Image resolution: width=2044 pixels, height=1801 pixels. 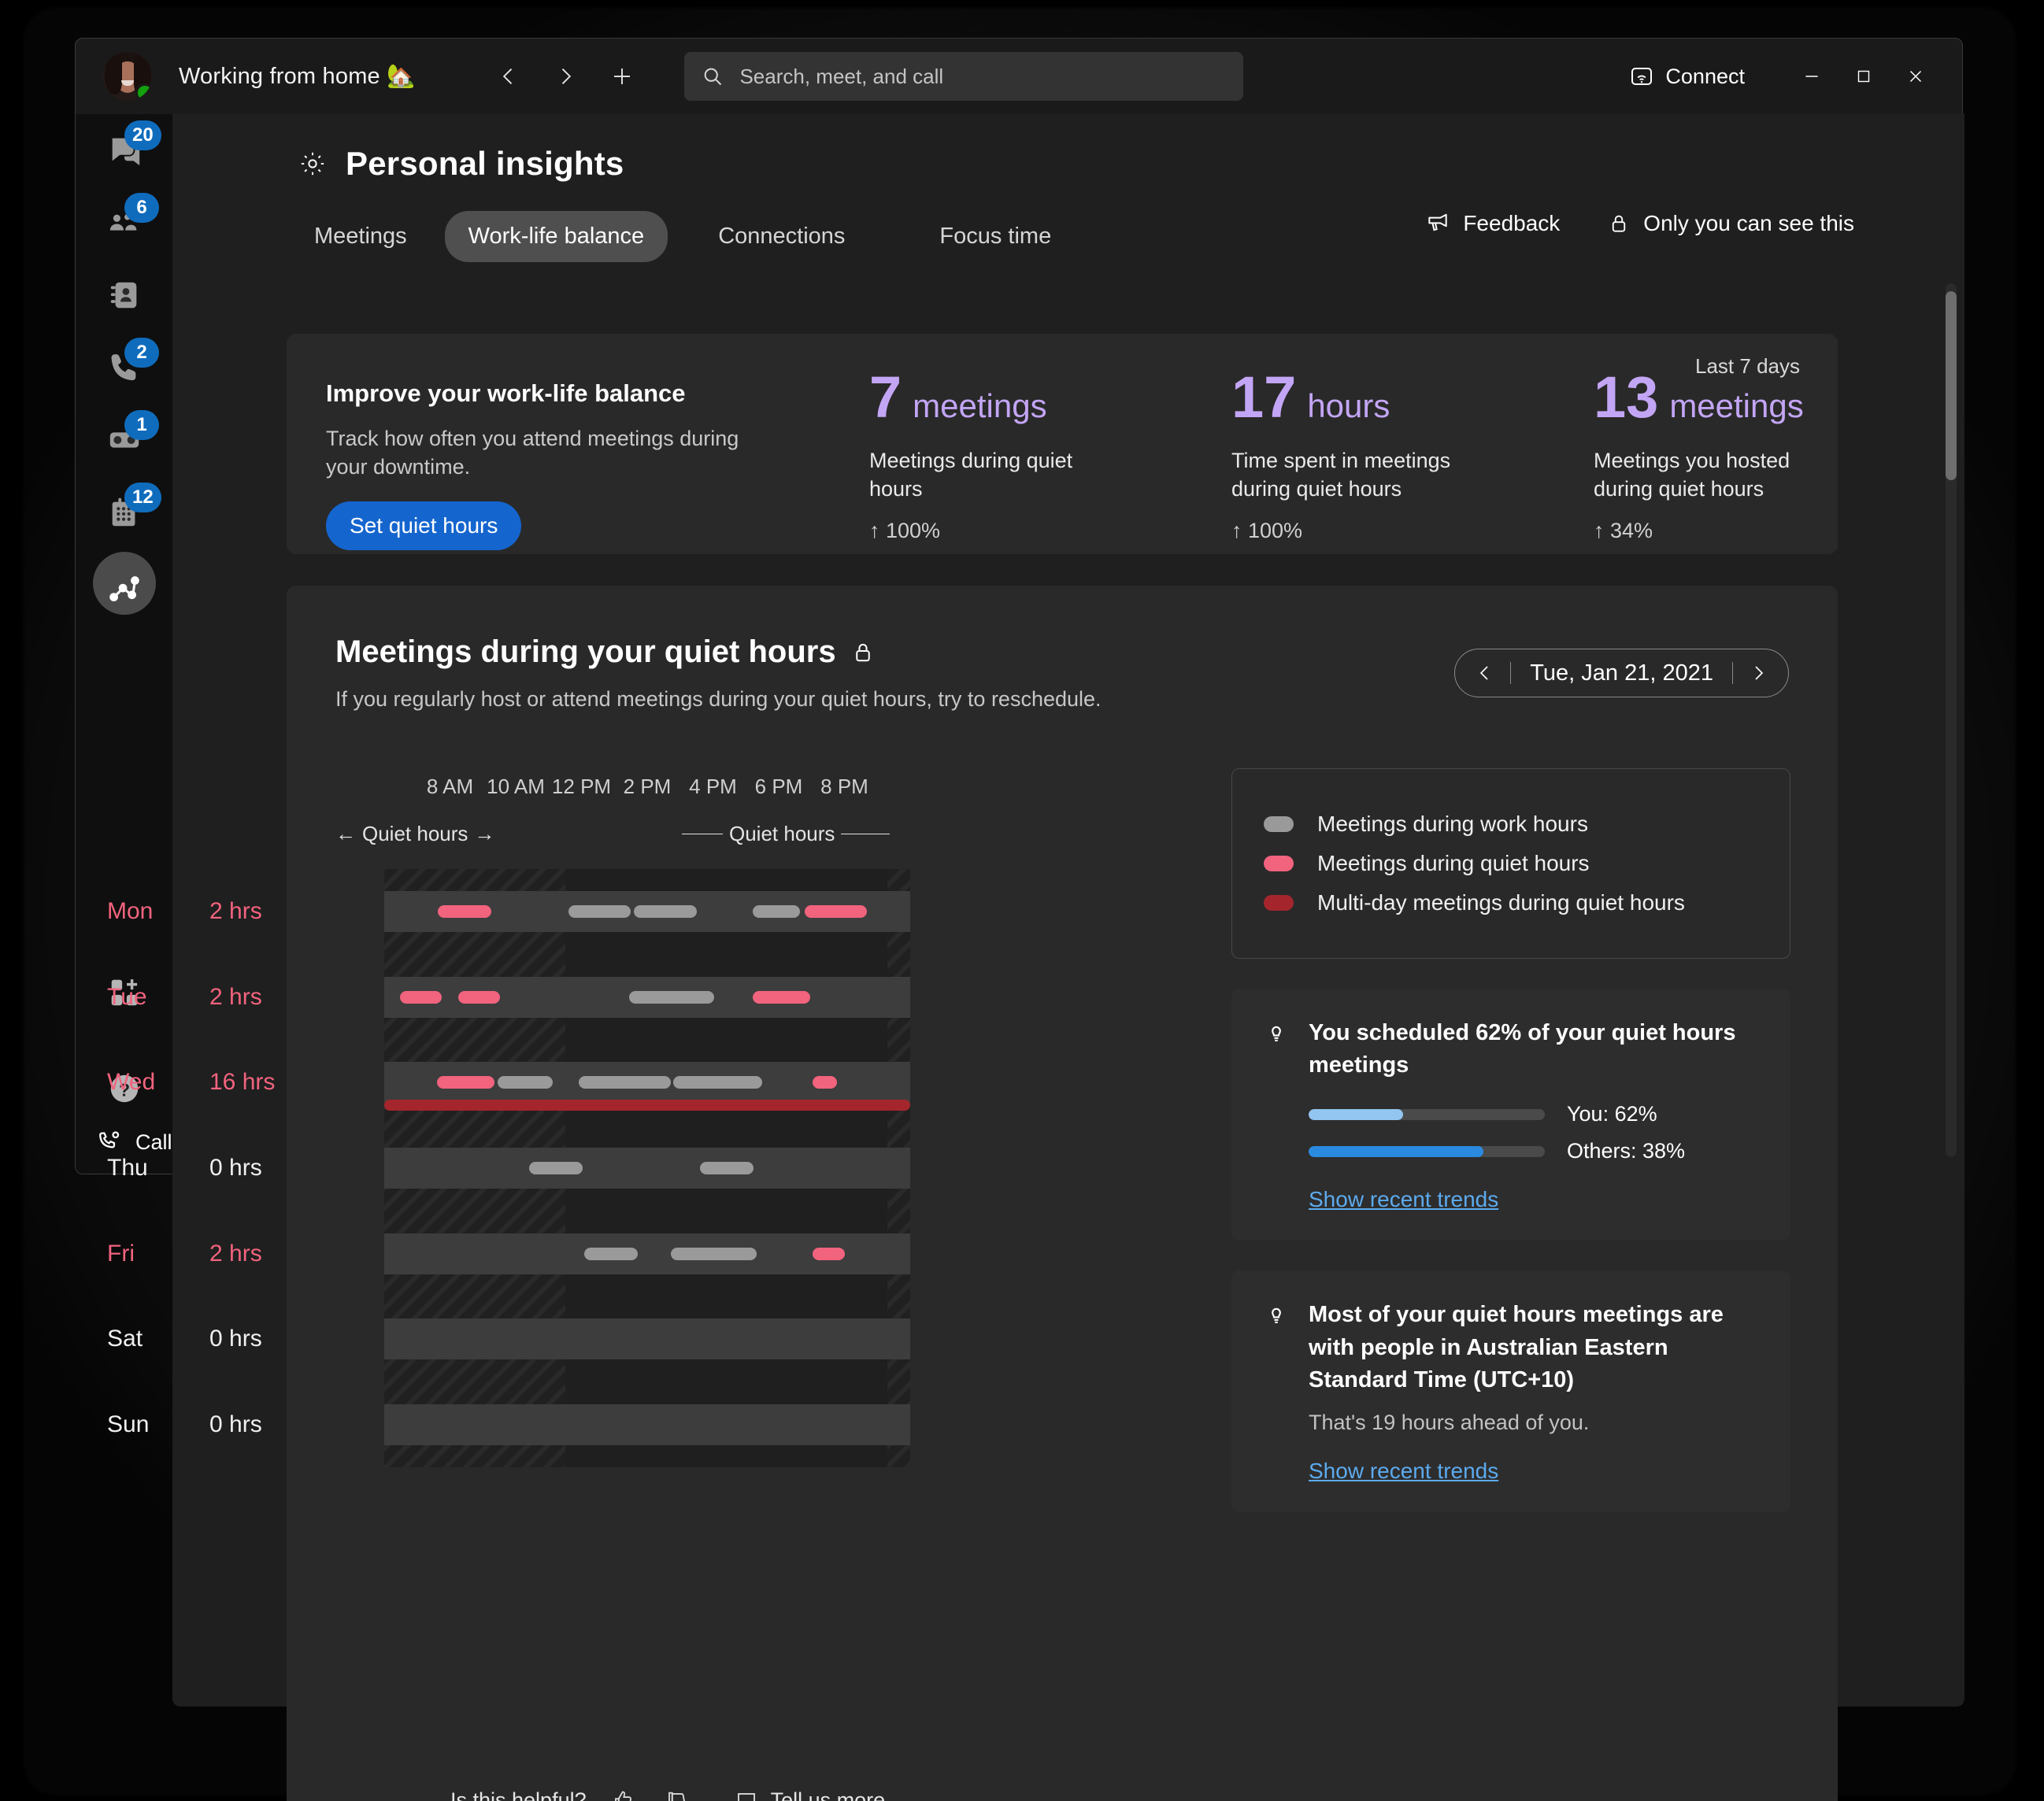 I want to click on tab-meetings: Meetings, so click(x=361, y=237).